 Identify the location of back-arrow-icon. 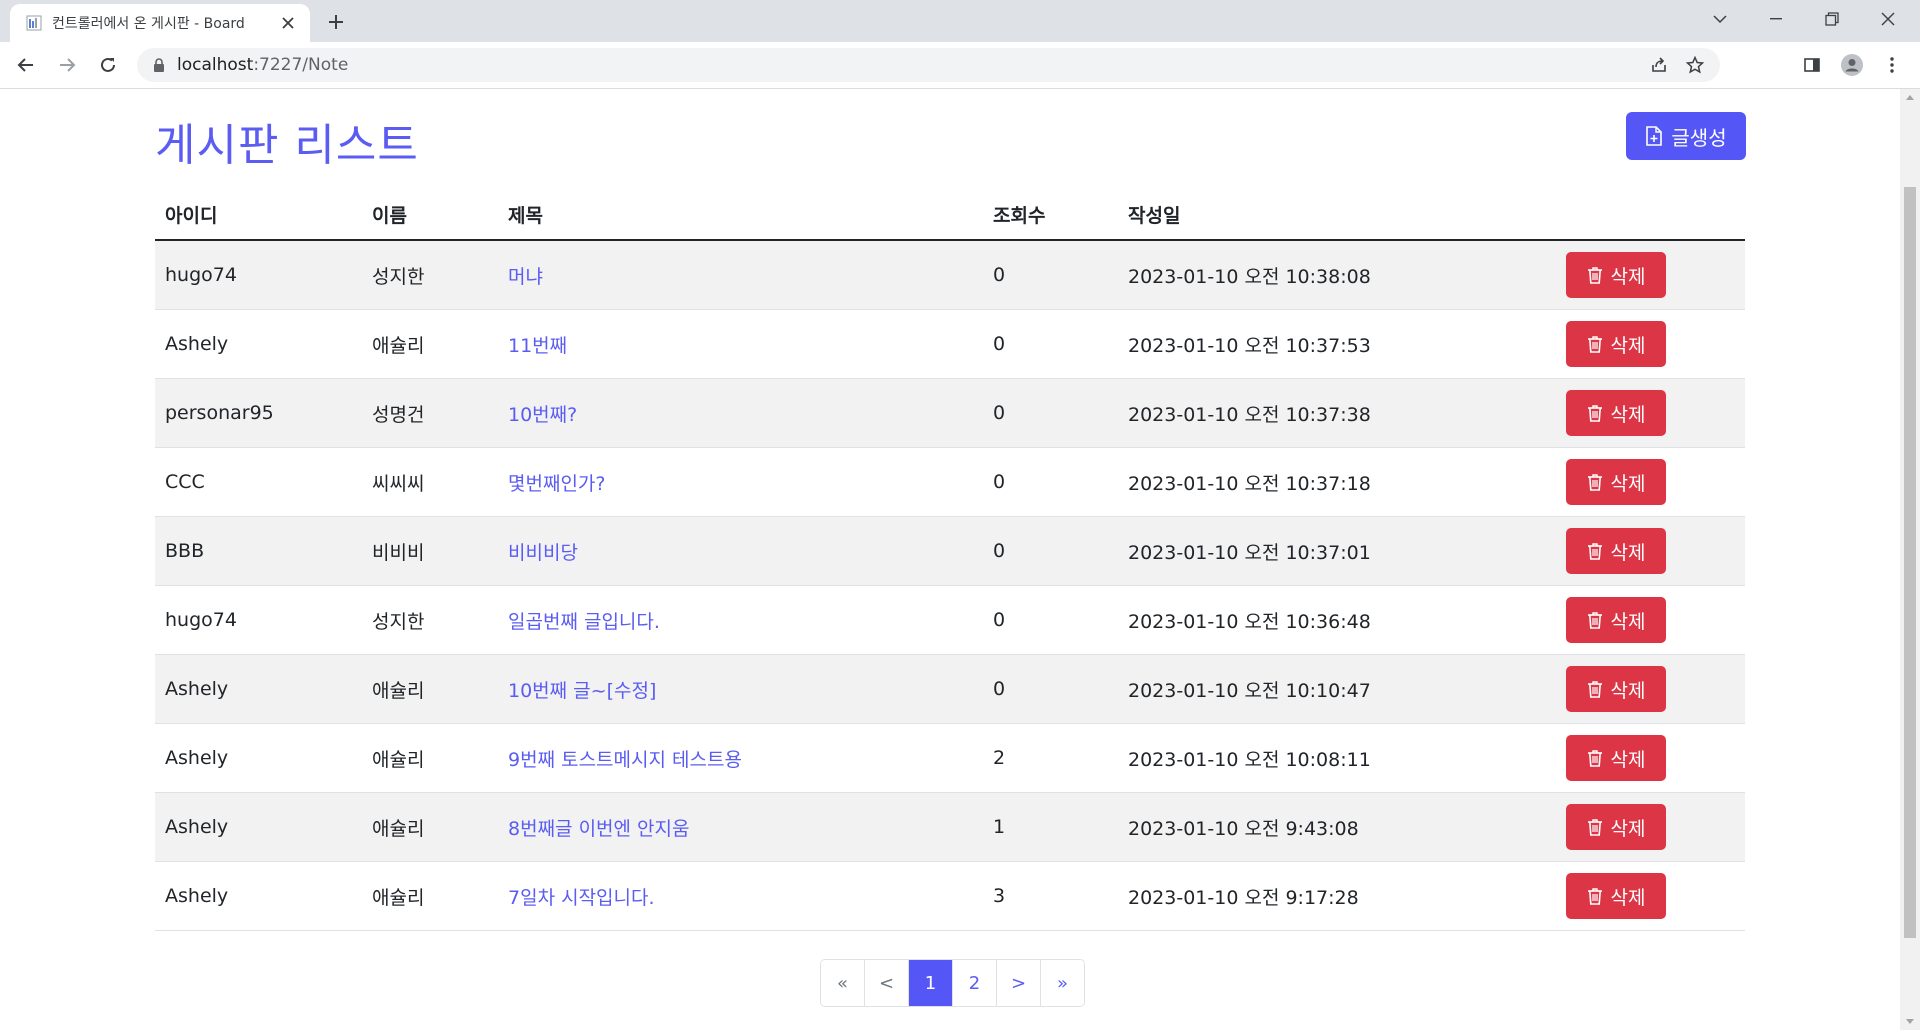
(26, 65).